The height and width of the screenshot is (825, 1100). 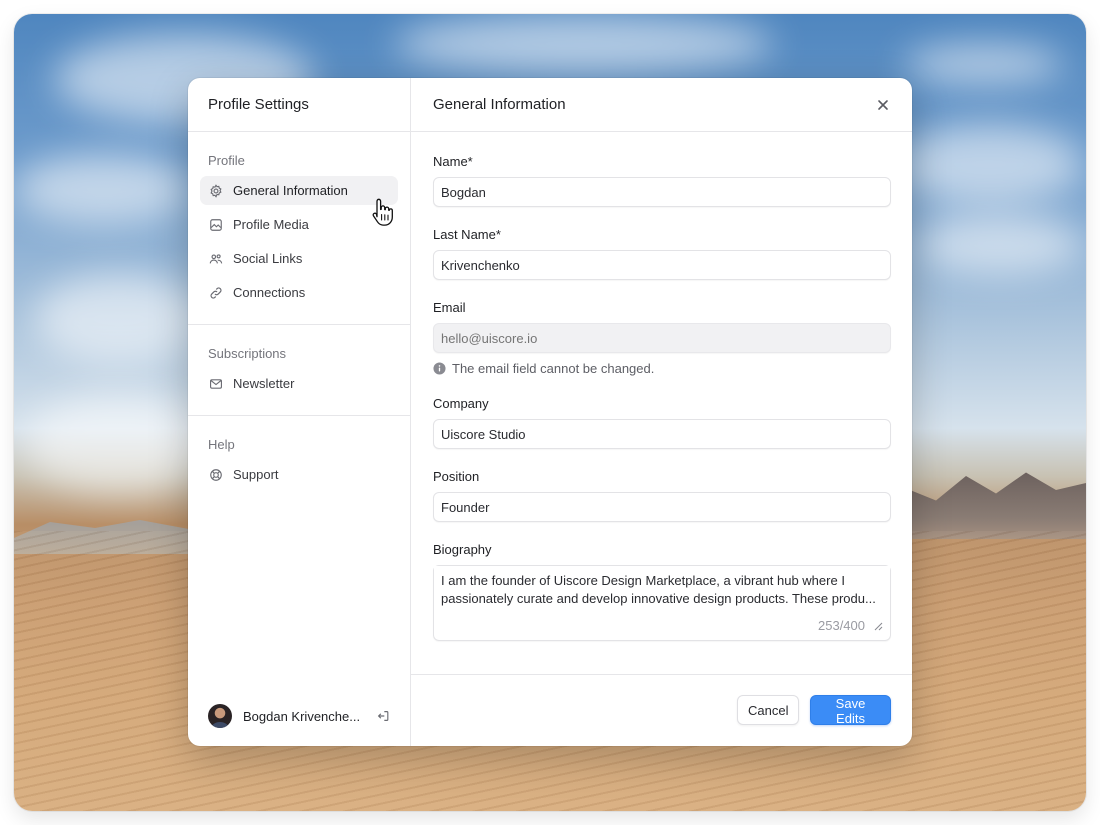 What do you see at coordinates (264, 383) in the screenshot?
I see `sidebar-item-label: Newsletter` at bounding box center [264, 383].